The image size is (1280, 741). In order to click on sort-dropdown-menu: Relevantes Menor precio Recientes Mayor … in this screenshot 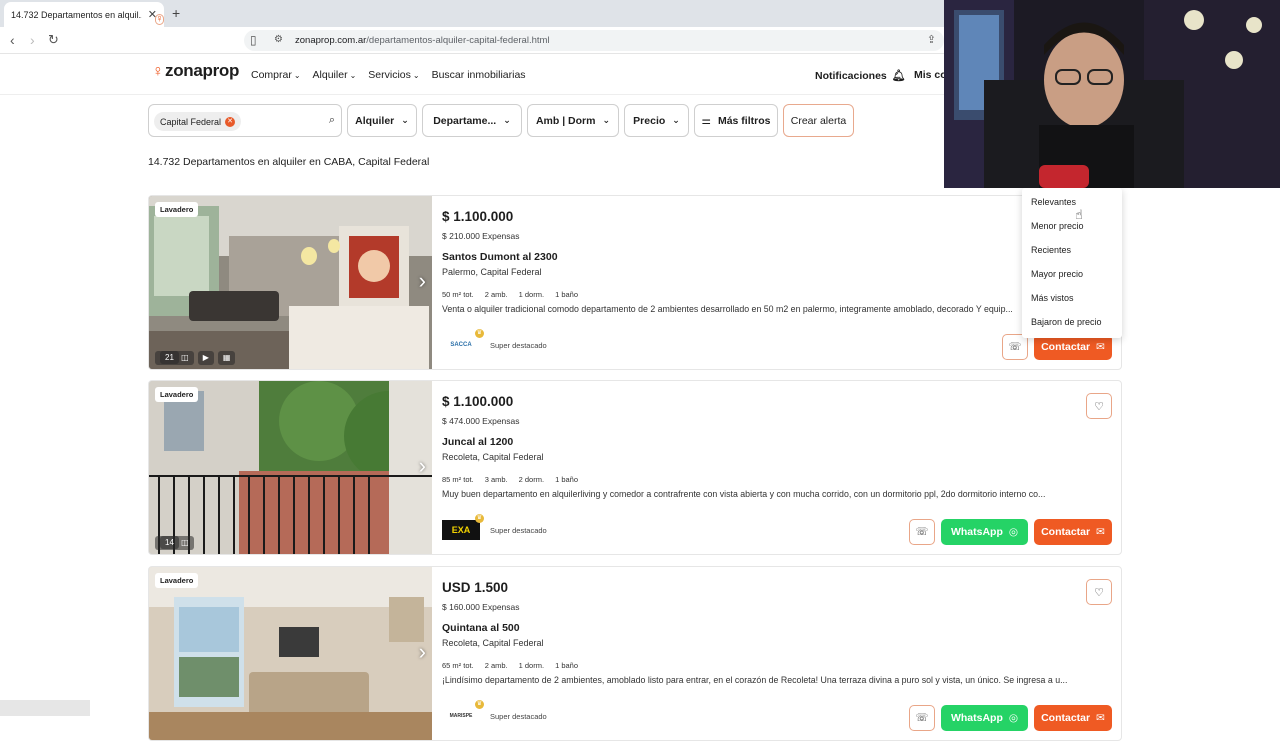, I will do `click(1072, 263)`.